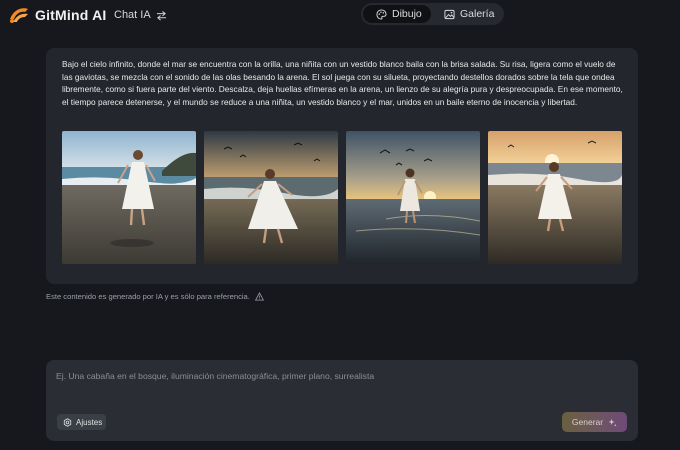  I want to click on generate-button: Generar, so click(594, 422).